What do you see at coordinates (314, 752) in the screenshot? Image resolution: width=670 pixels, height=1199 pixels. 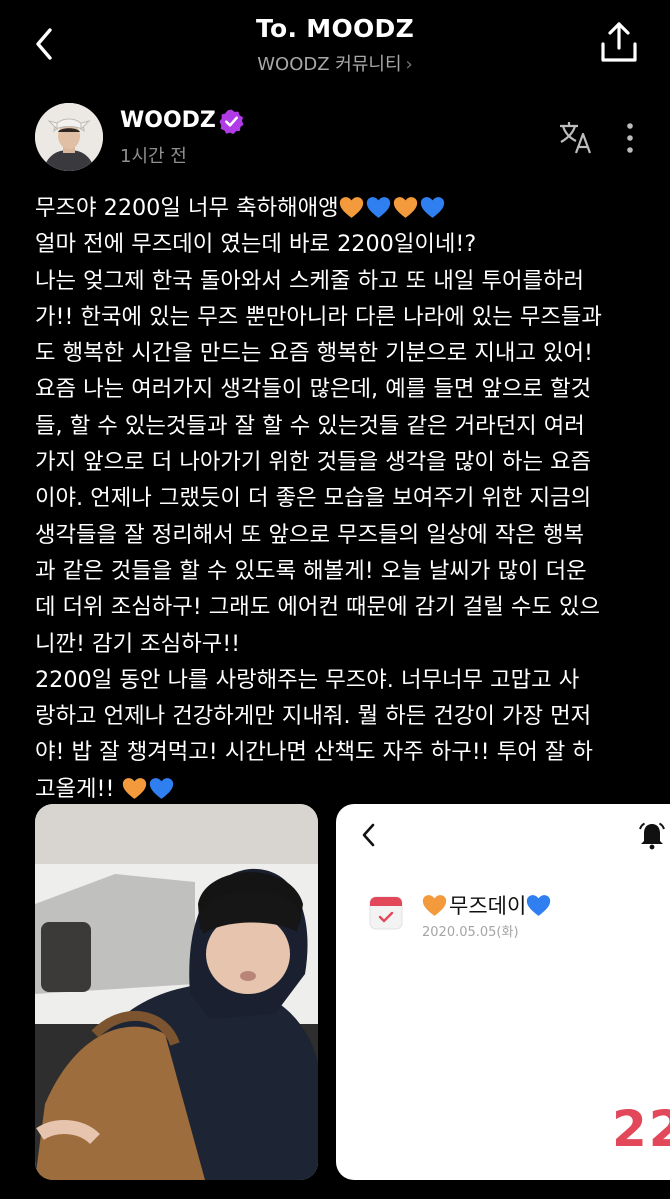 I see `post-line: 야! 밥 잘 챙겨먹고! 시간나면 산책도 자주 하구!! 투어 잘 하` at bounding box center [314, 752].